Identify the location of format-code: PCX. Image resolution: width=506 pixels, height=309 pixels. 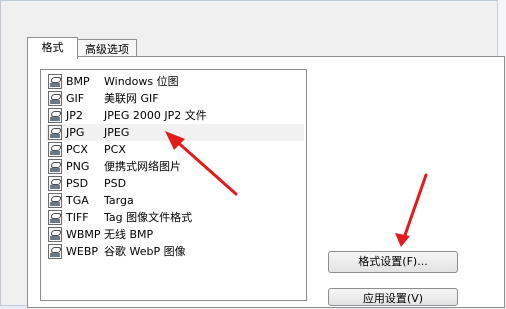
(77, 149).